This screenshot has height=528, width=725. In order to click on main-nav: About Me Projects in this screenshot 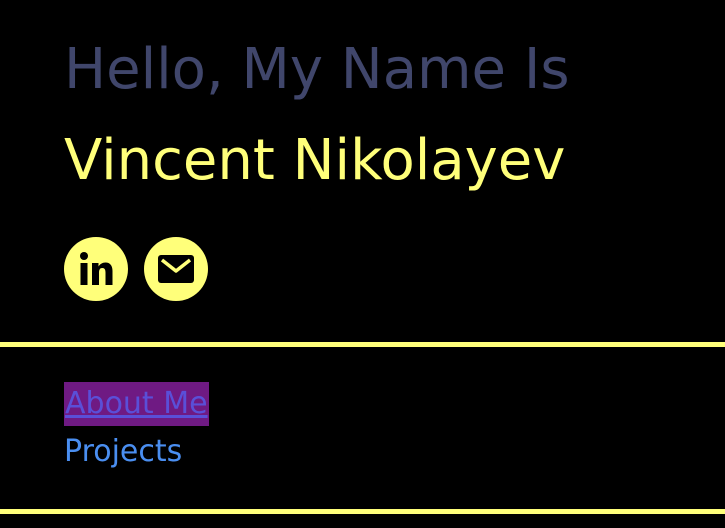, I will do `click(136, 428)`.